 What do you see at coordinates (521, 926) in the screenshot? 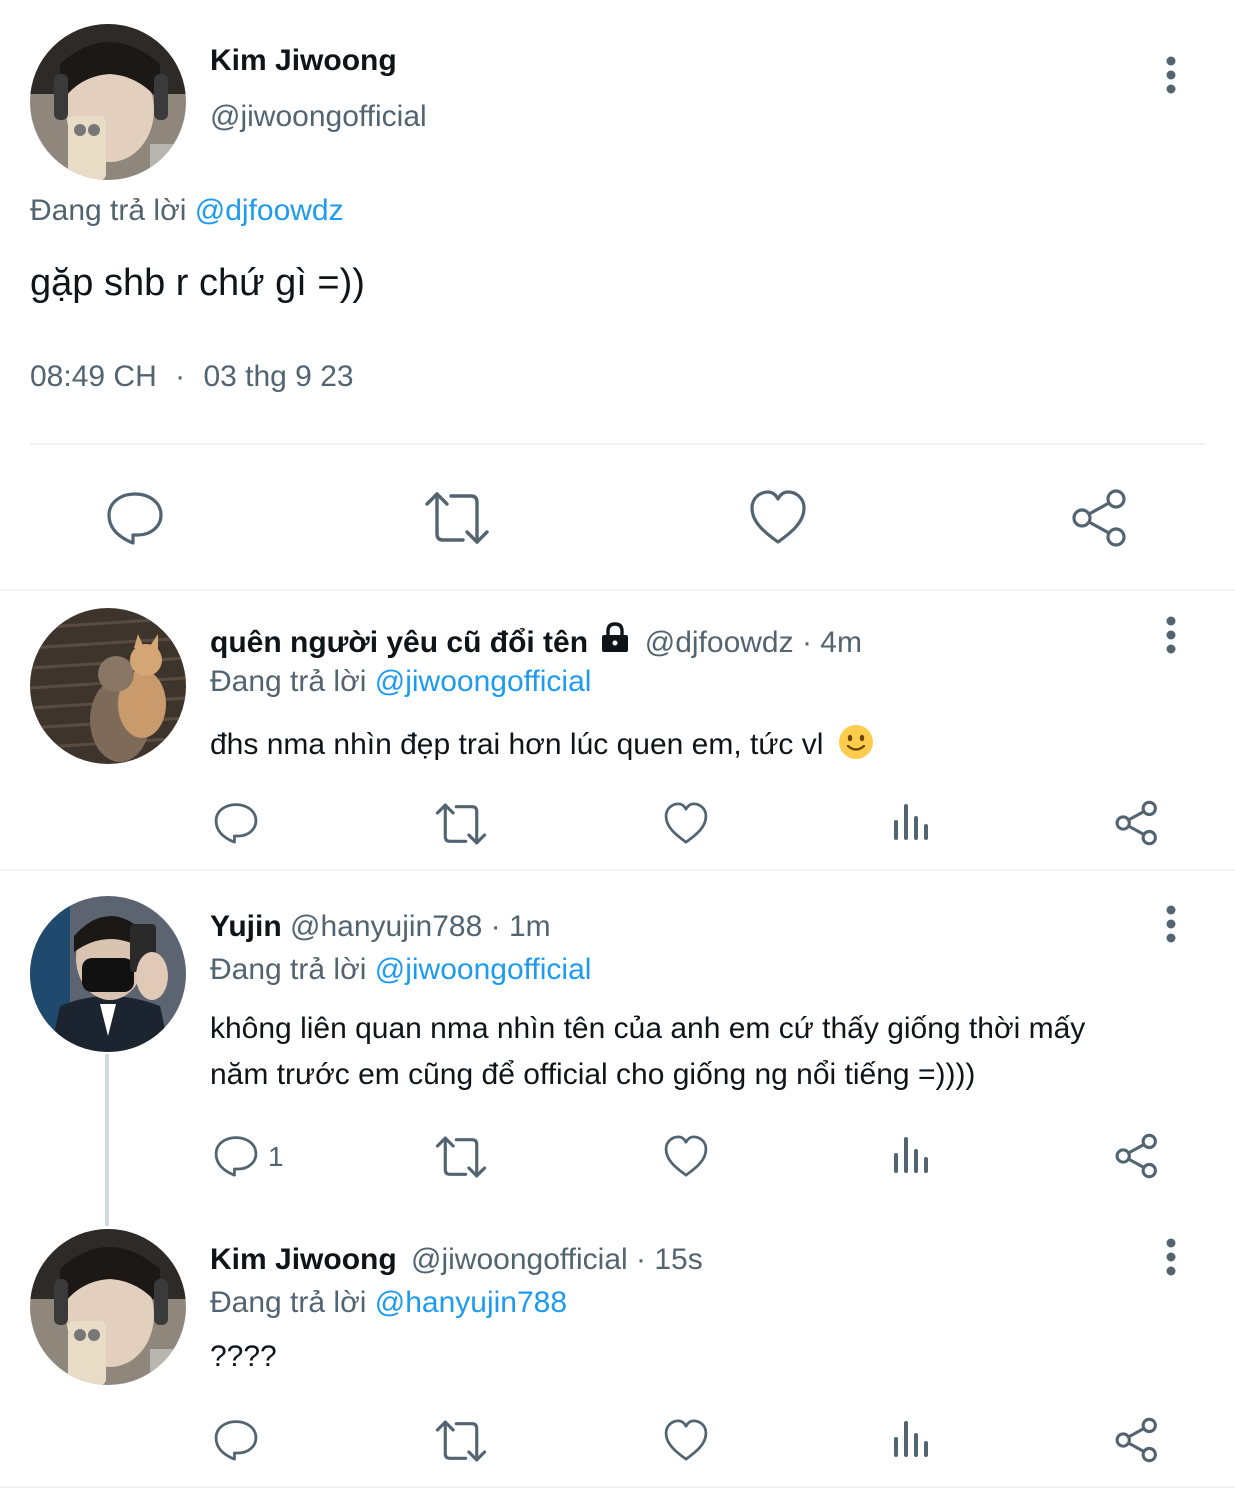
I see `reply-age: · 1m` at bounding box center [521, 926].